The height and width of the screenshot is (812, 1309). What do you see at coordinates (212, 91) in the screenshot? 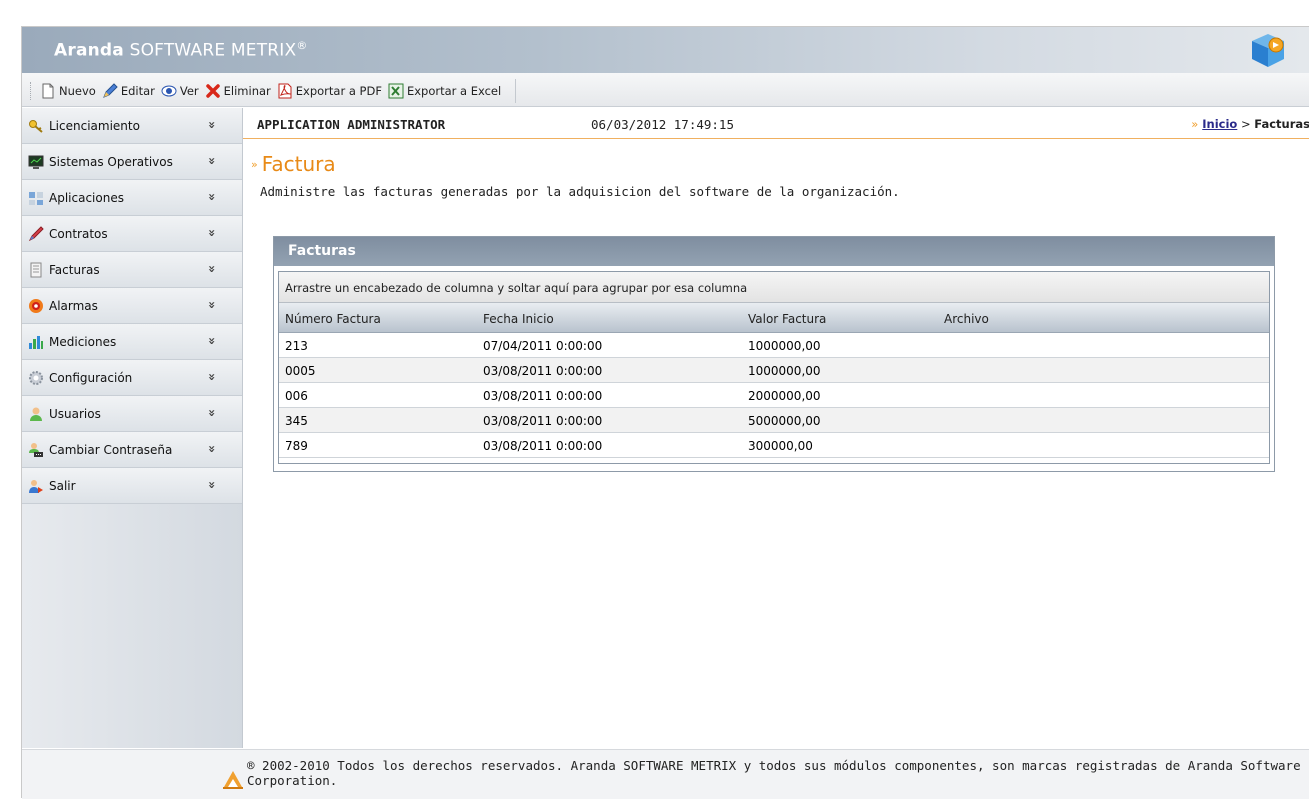
I see `delete-x-icon` at bounding box center [212, 91].